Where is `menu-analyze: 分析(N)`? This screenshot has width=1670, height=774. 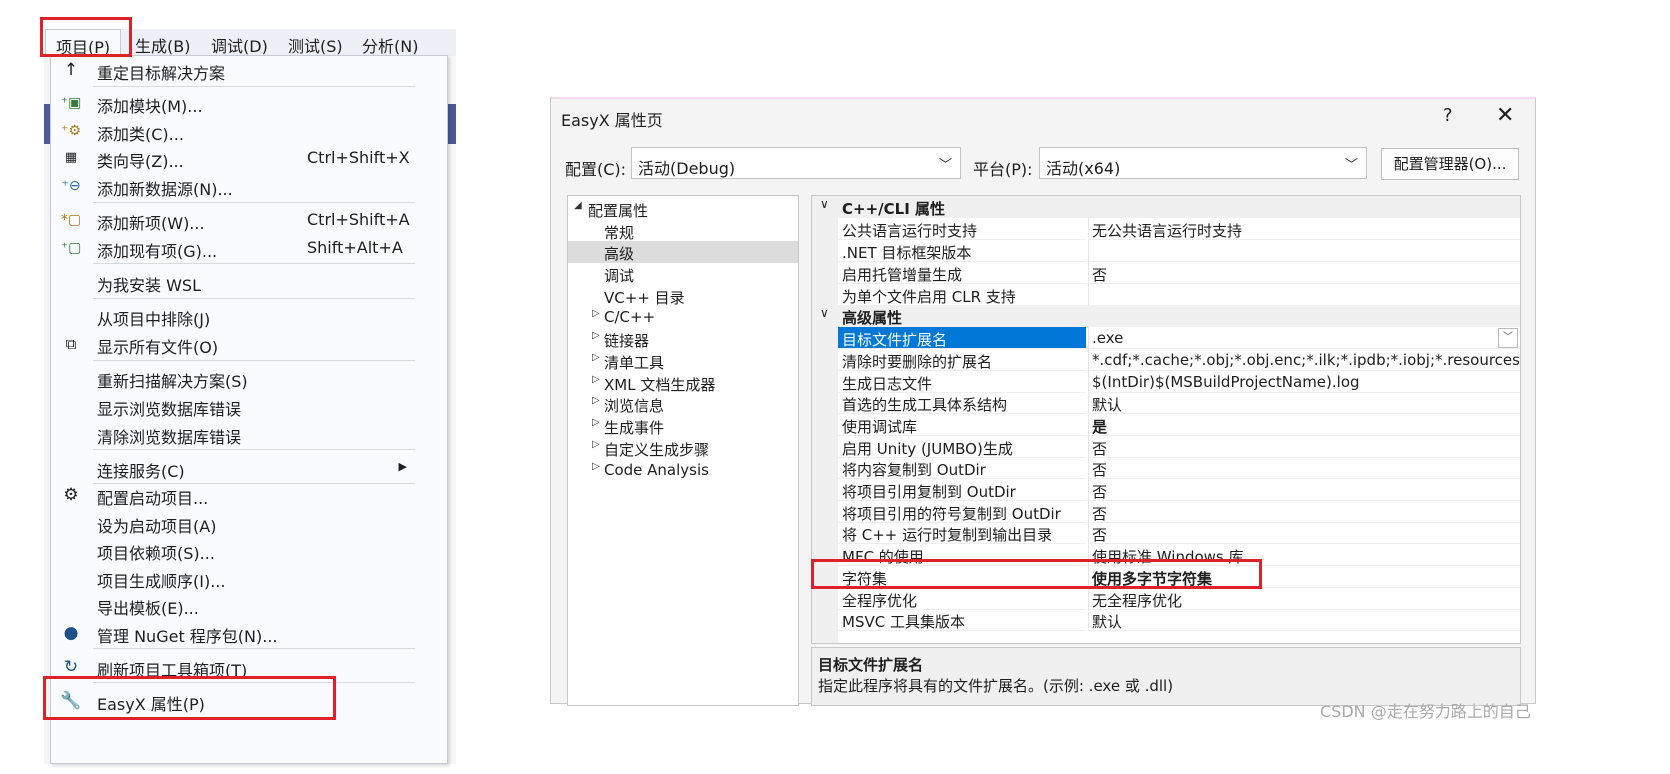
menu-analyze: 分析(N) is located at coordinates (390, 45).